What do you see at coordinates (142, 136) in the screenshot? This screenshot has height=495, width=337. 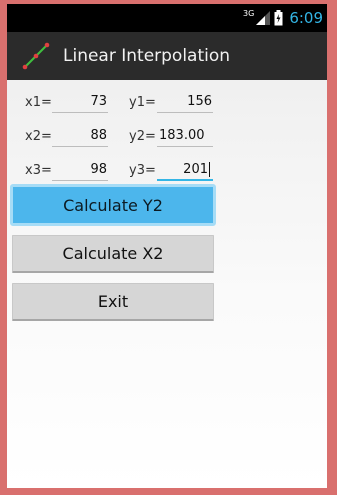 I see `y2-label: y2=` at bounding box center [142, 136].